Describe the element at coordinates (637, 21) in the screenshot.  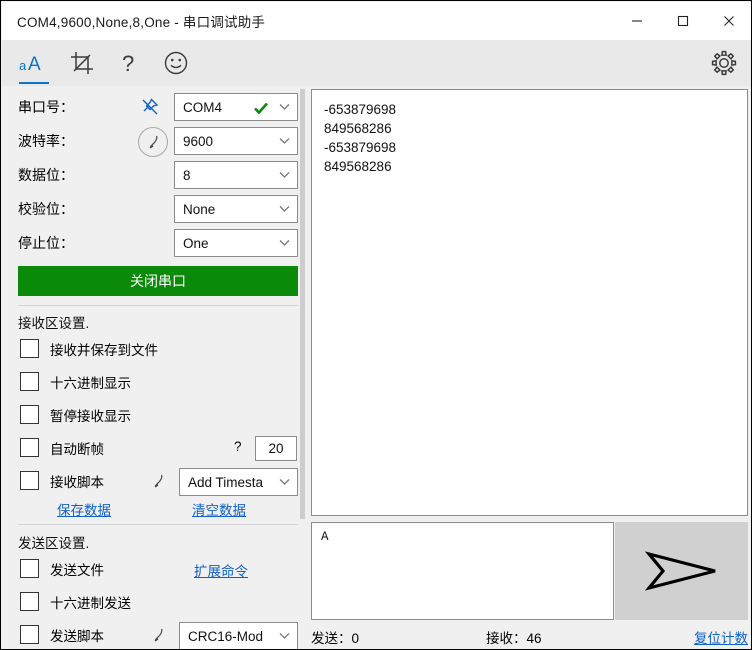
I see `minimize-button` at that location.